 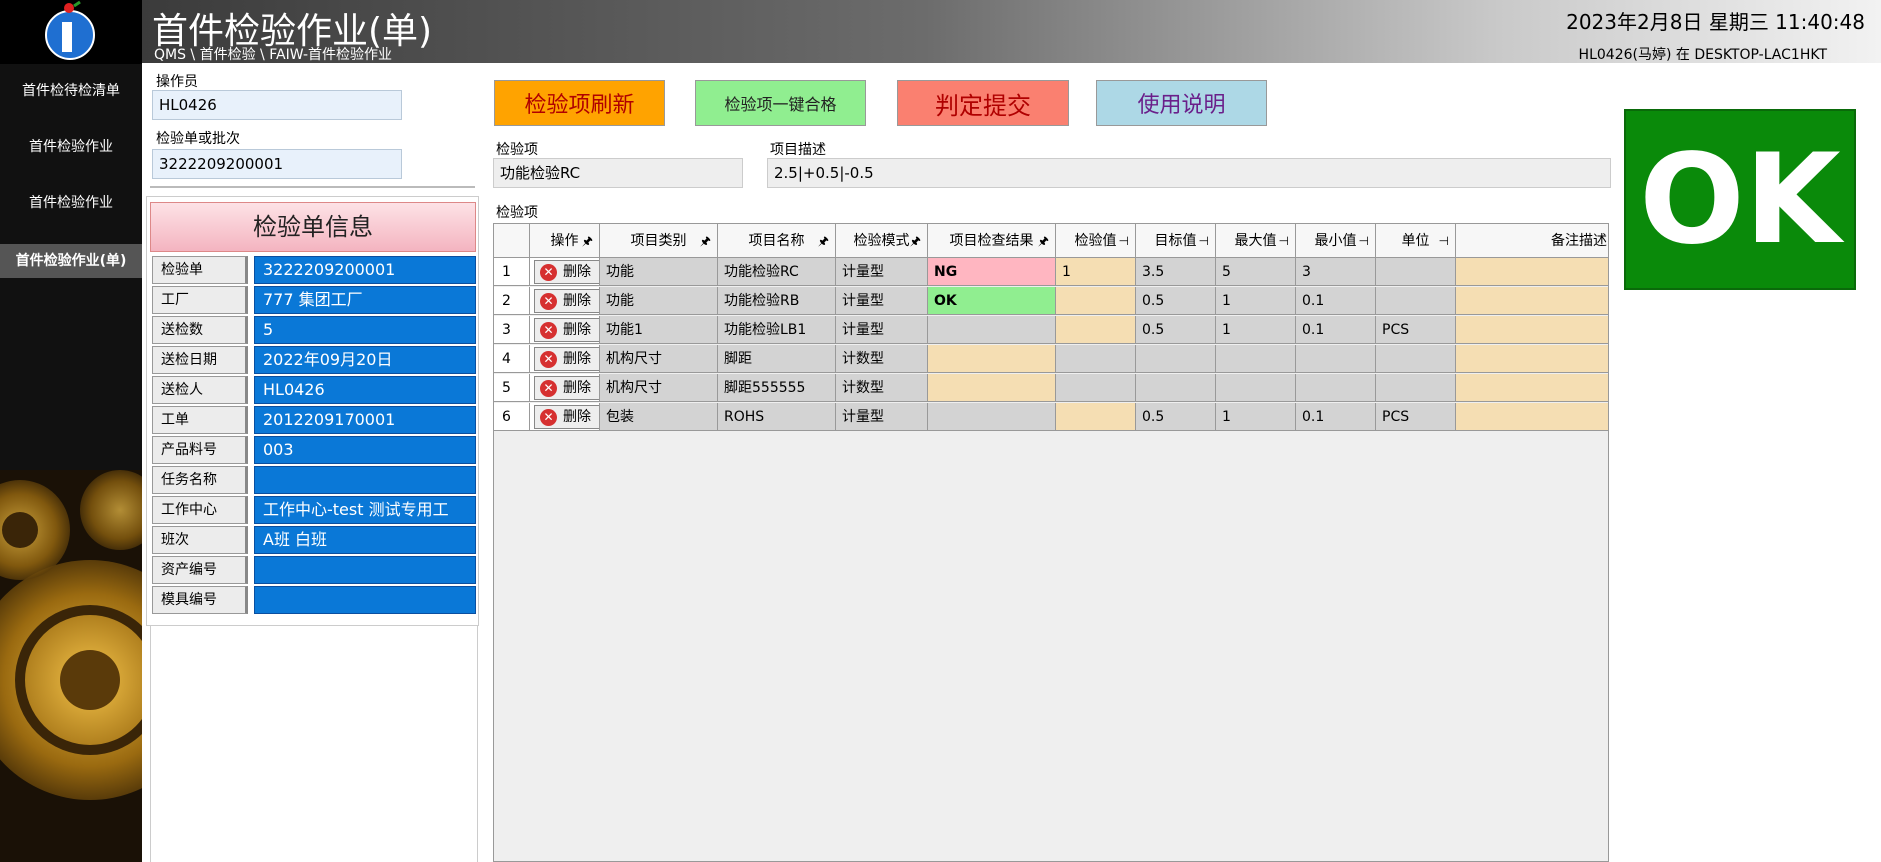 I want to click on row-number: 3, so click(x=512, y=330).